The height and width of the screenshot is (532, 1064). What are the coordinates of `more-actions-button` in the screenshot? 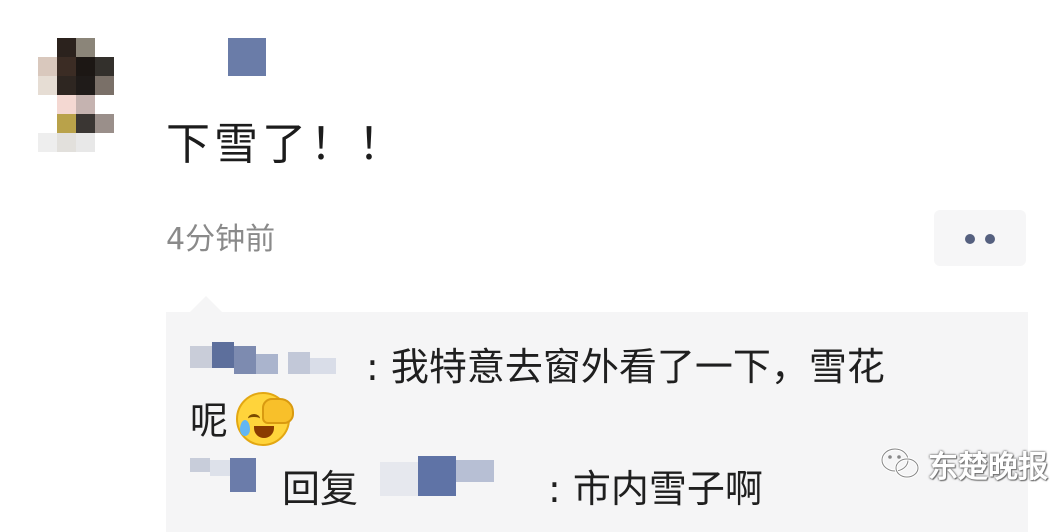 It's located at (980, 238).